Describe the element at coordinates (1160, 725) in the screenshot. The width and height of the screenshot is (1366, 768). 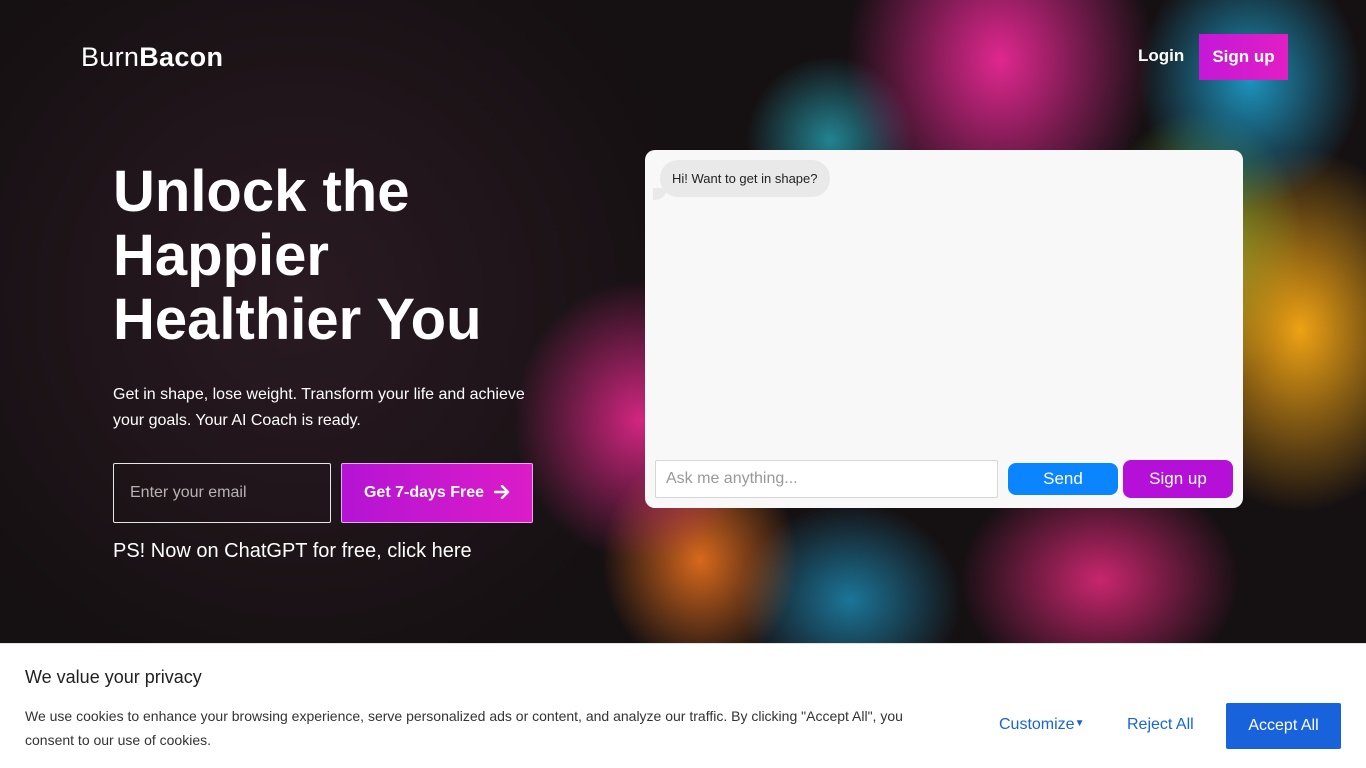
I see `reject-all-button: Reject All` at that location.